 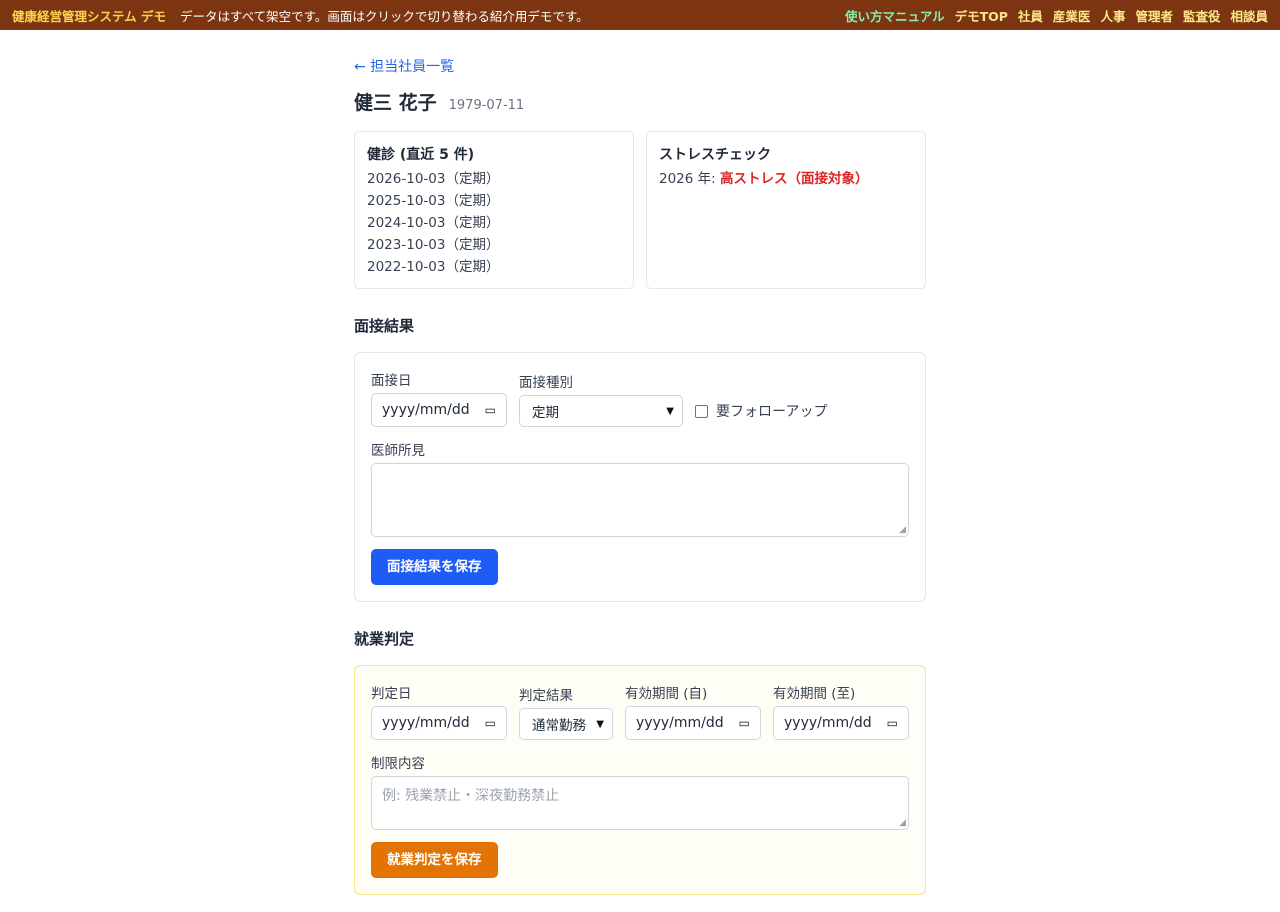 What do you see at coordinates (772, 412) in the screenshot?
I see `followup-label: 要フォローアップ` at bounding box center [772, 412].